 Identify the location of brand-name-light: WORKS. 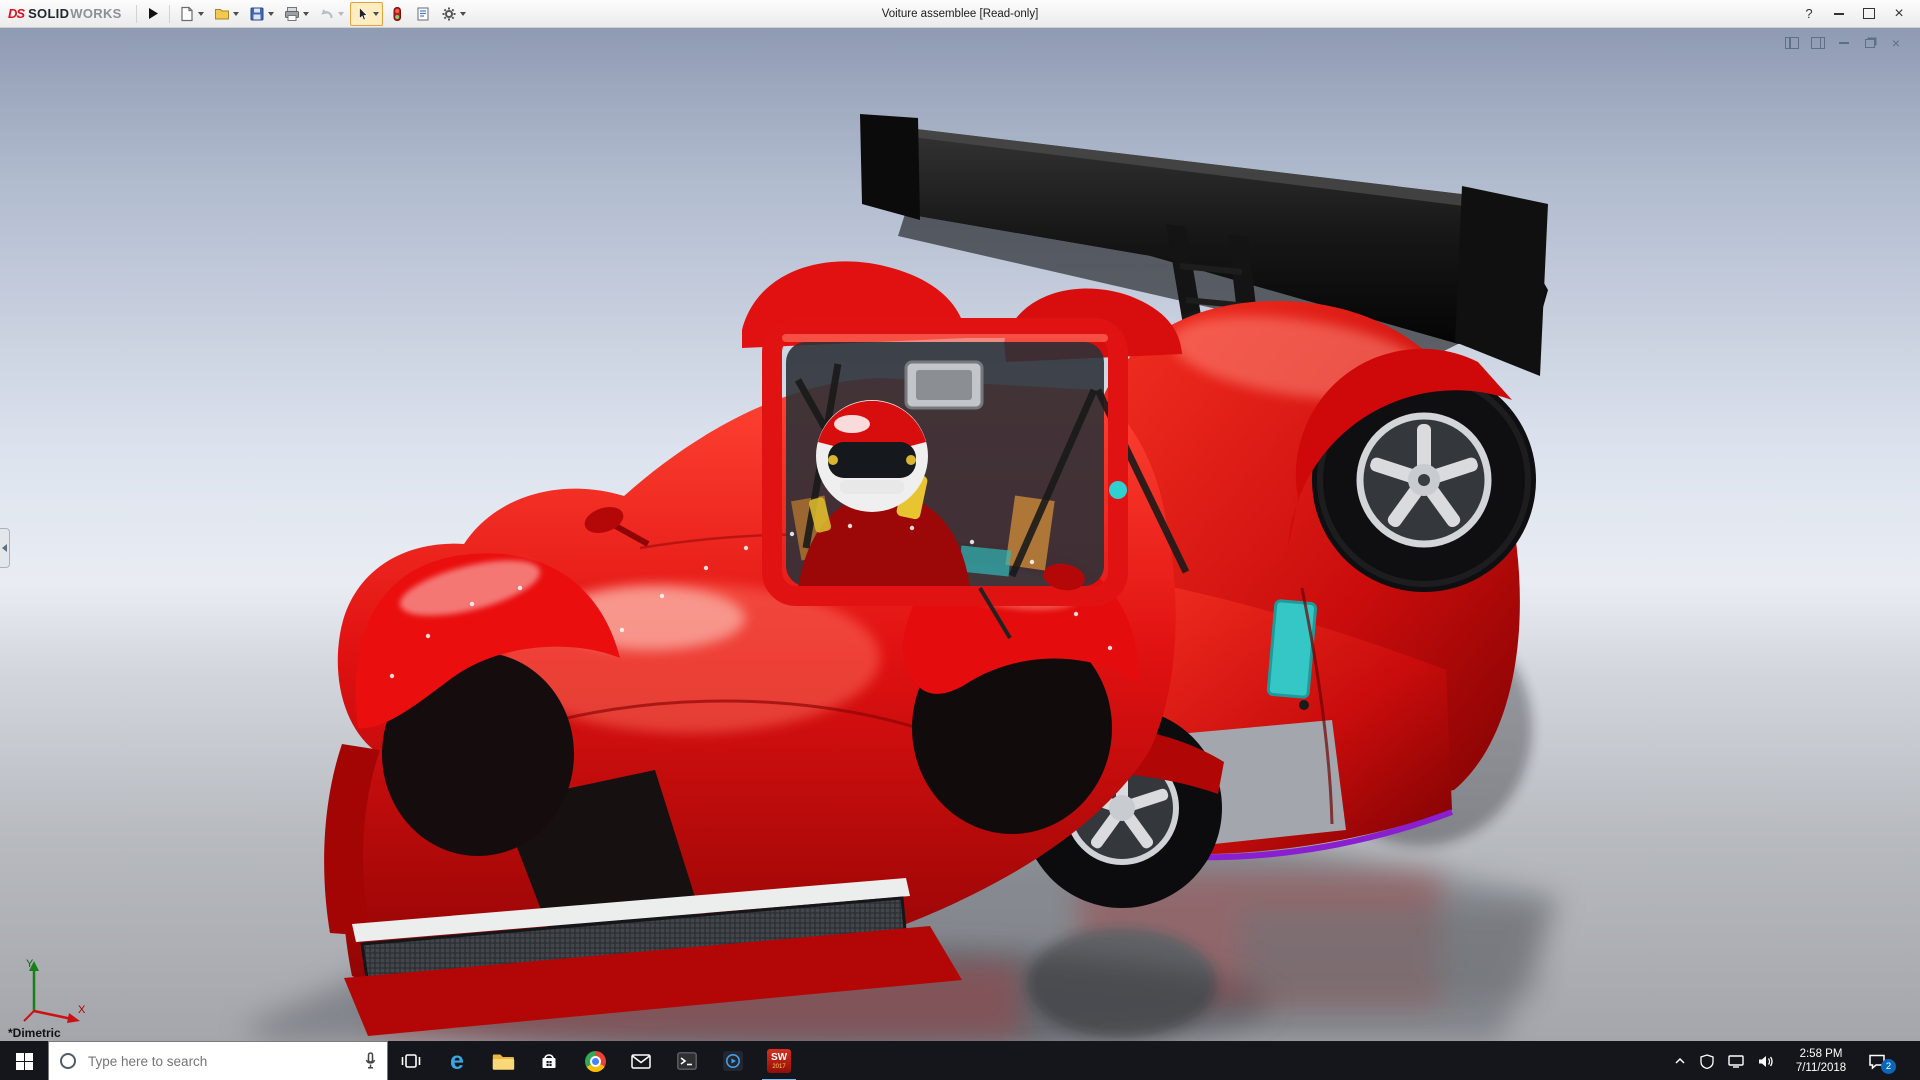
(96, 13).